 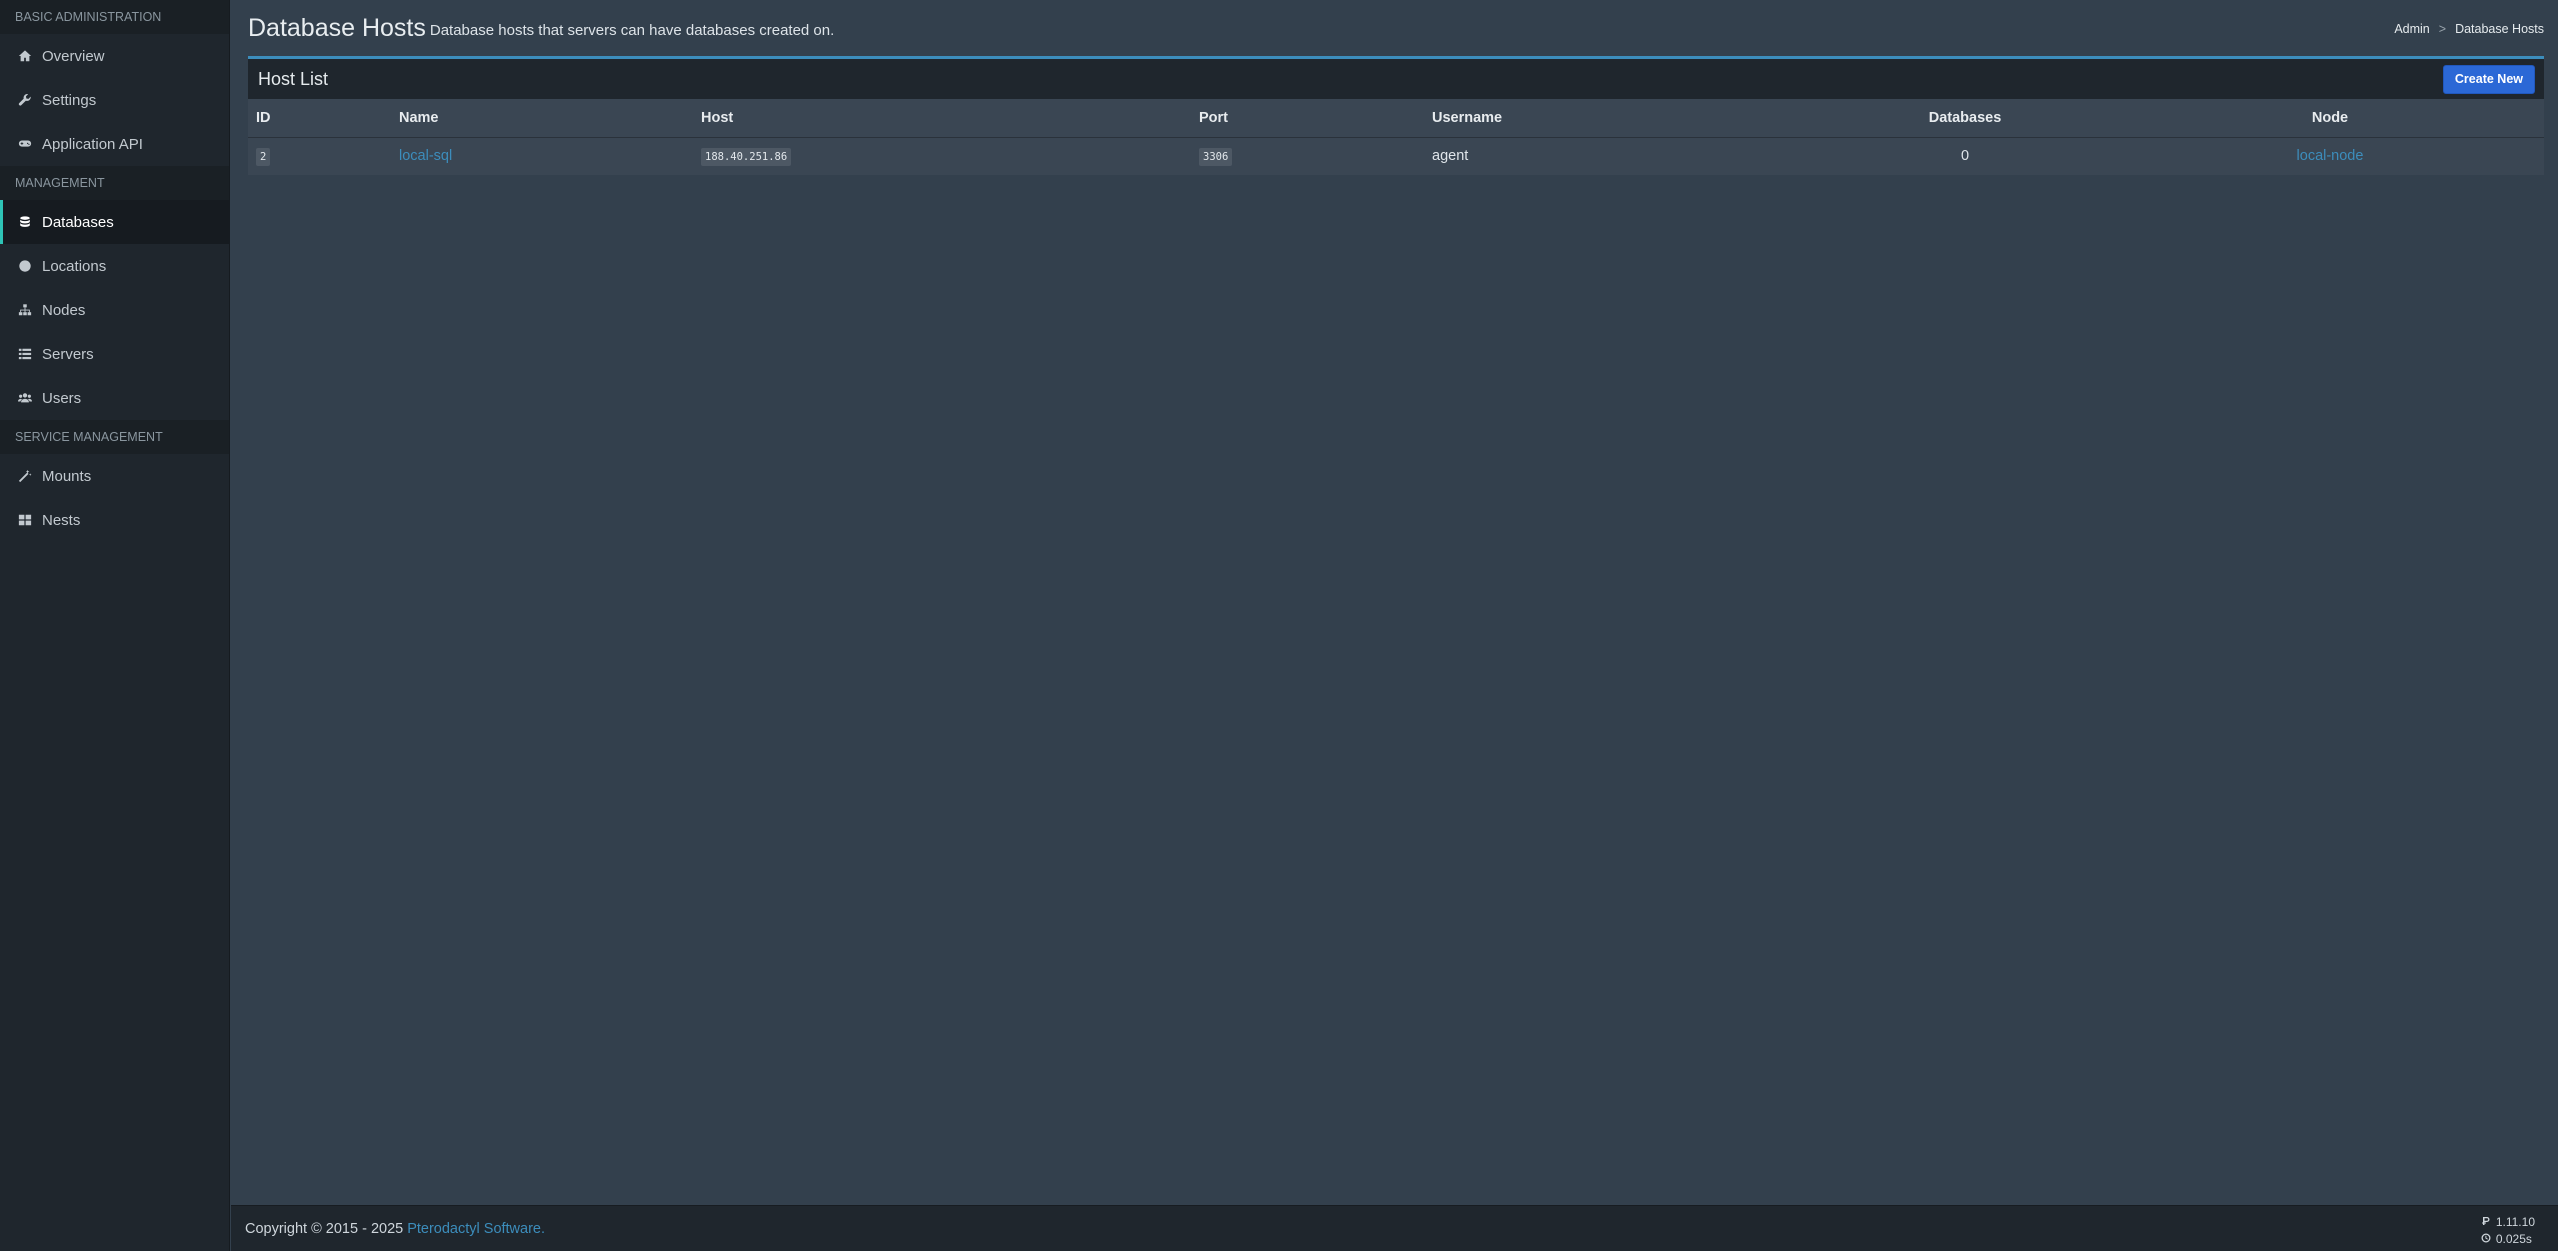 I want to click on sidebar-item-label: Nests, so click(x=61, y=520).